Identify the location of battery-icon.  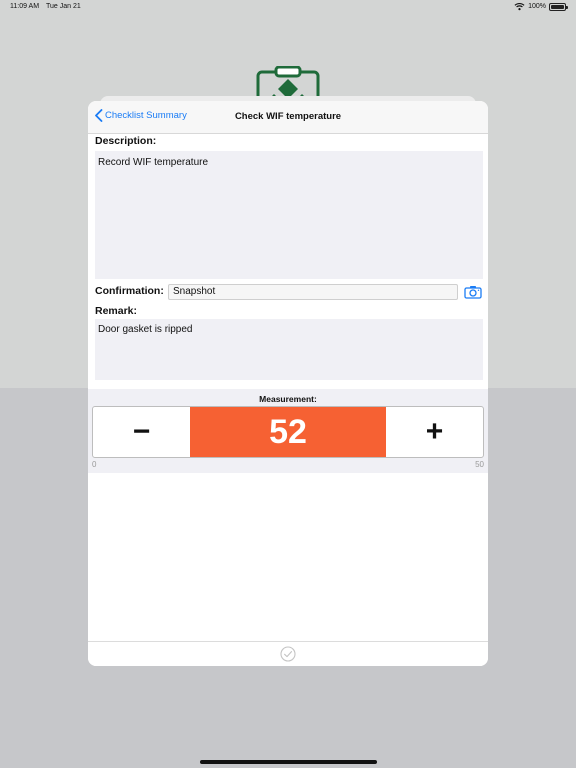
(558, 6).